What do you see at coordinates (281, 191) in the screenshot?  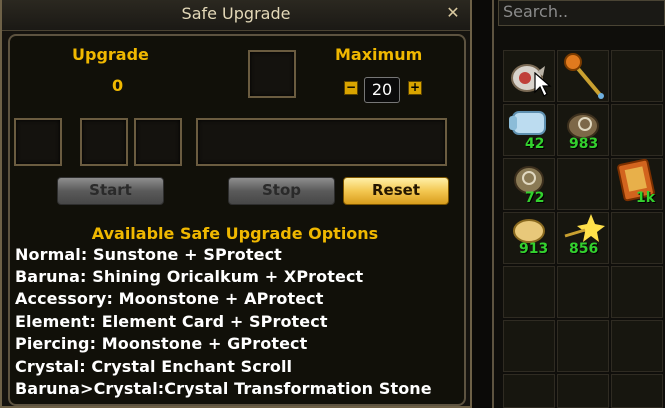 I see `stop-button: Stop` at bounding box center [281, 191].